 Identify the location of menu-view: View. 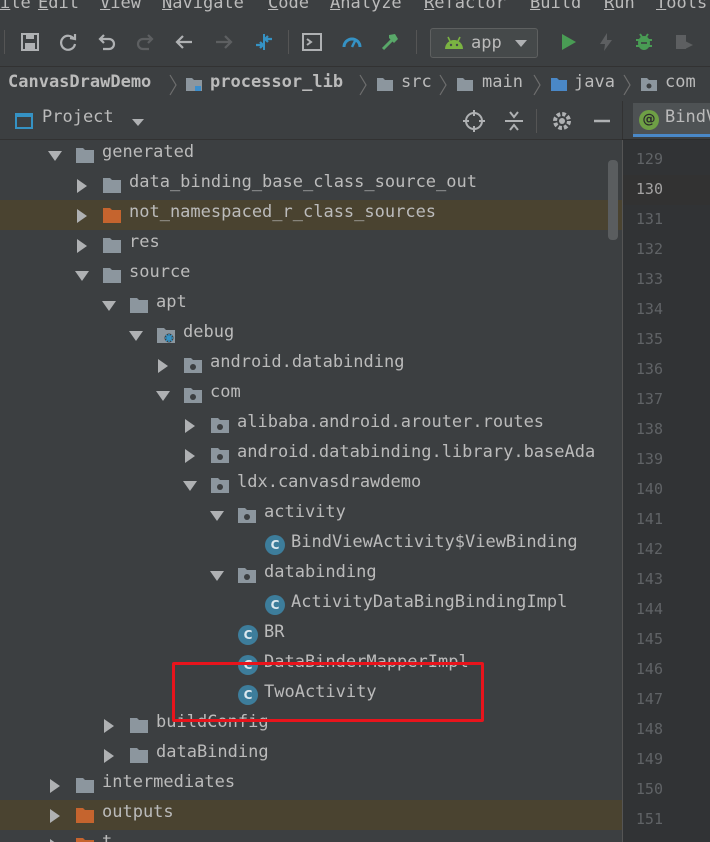
(120, 6).